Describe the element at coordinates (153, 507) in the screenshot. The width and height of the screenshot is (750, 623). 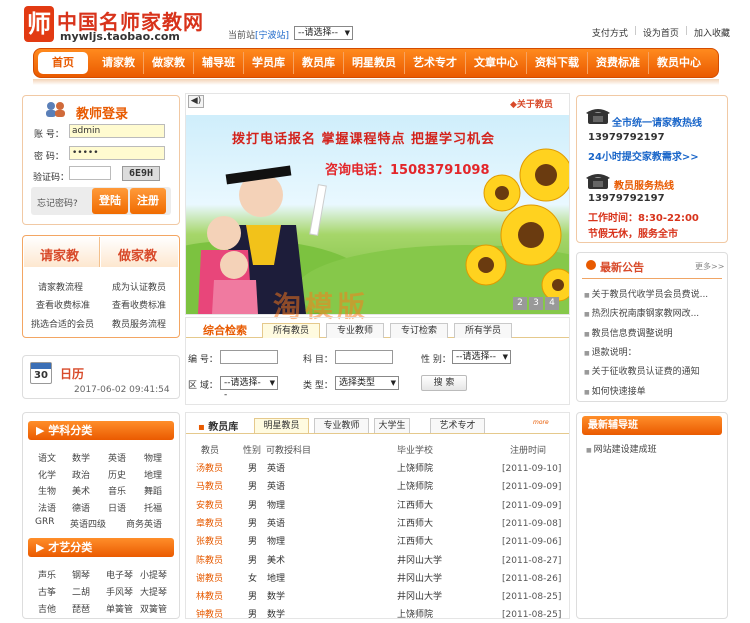
I see `subject-link: 托福` at that location.